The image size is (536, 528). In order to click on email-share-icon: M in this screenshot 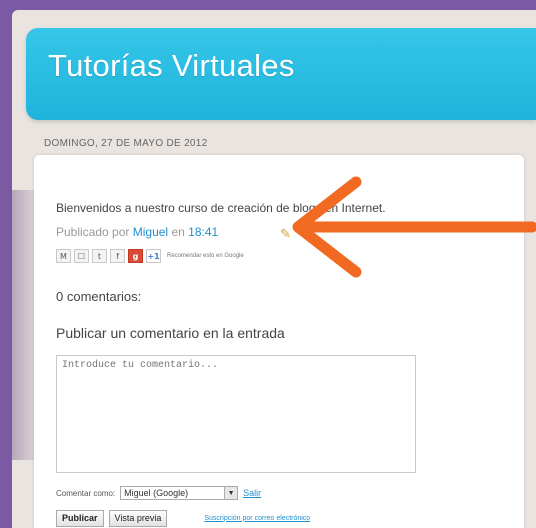, I will do `click(63, 256)`.